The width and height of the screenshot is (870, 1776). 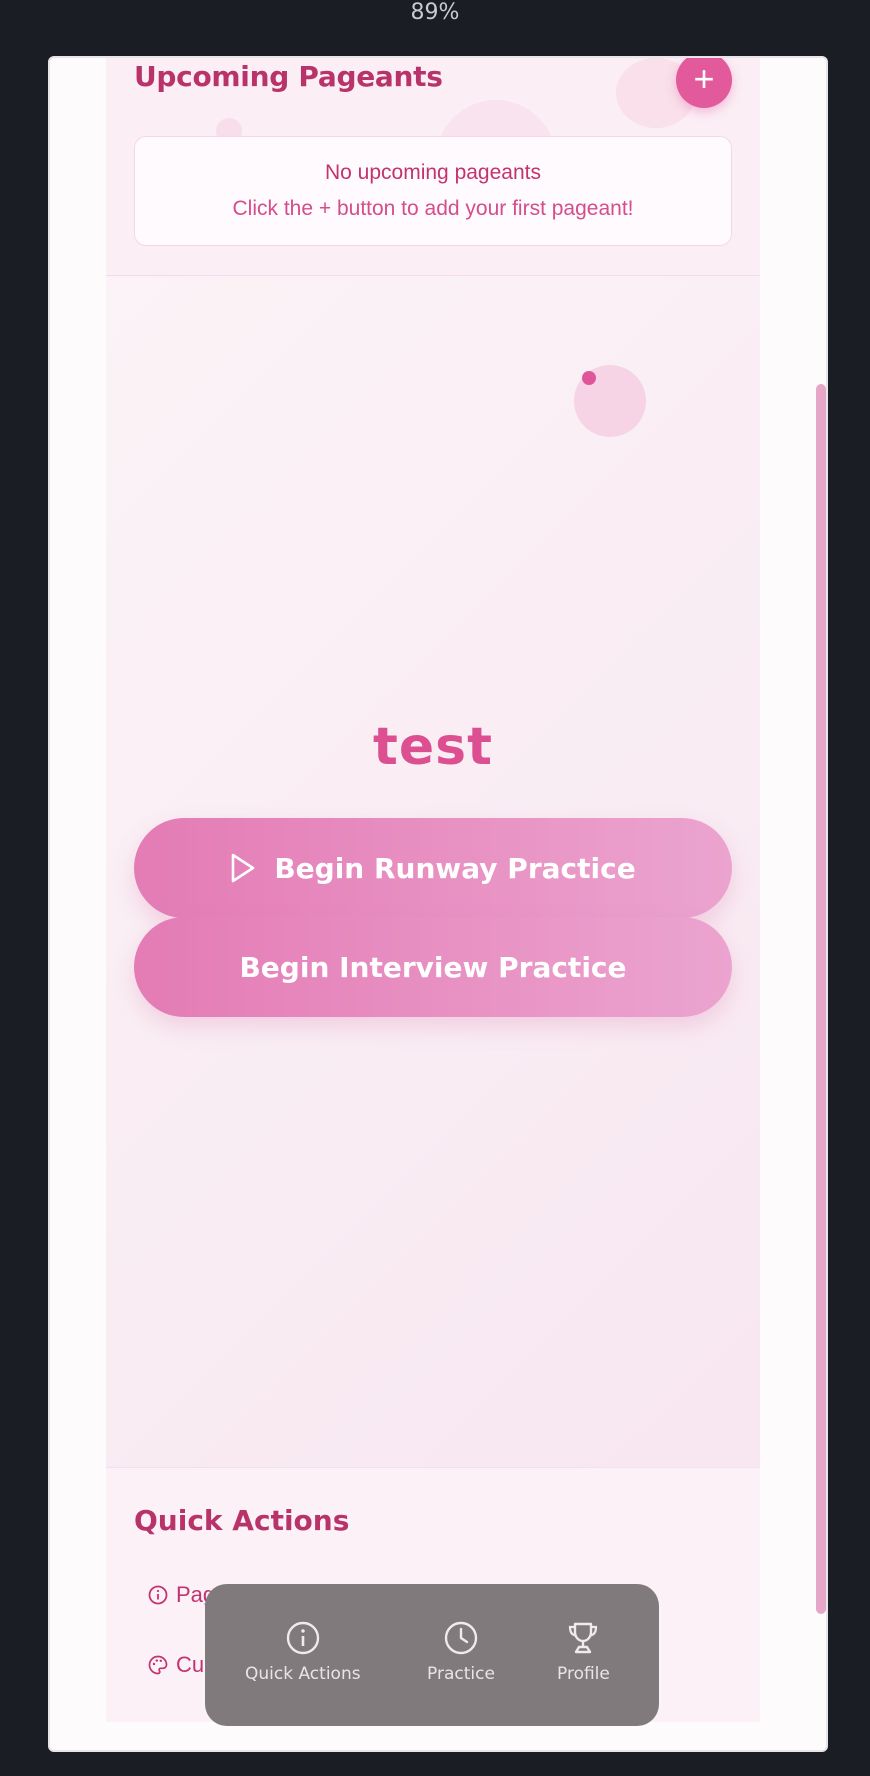 What do you see at coordinates (583, 1674) in the screenshot?
I see `tab-label: Profile` at bounding box center [583, 1674].